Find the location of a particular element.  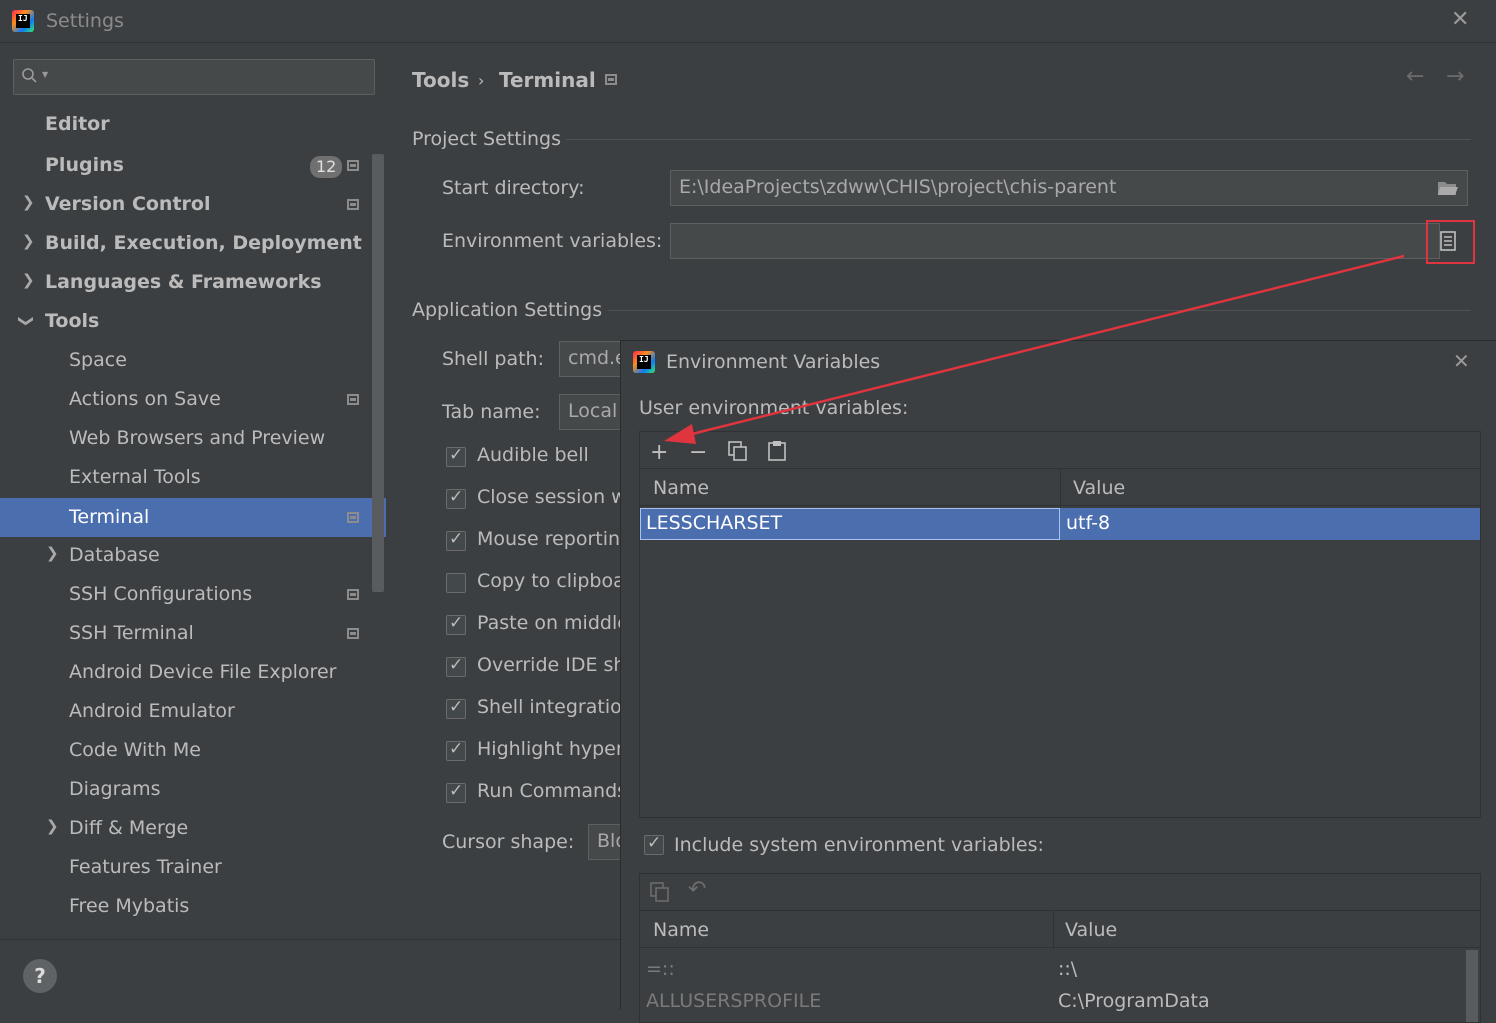

sidebar-item-languages: ❯ Languages & Frameworks is located at coordinates (193, 282).